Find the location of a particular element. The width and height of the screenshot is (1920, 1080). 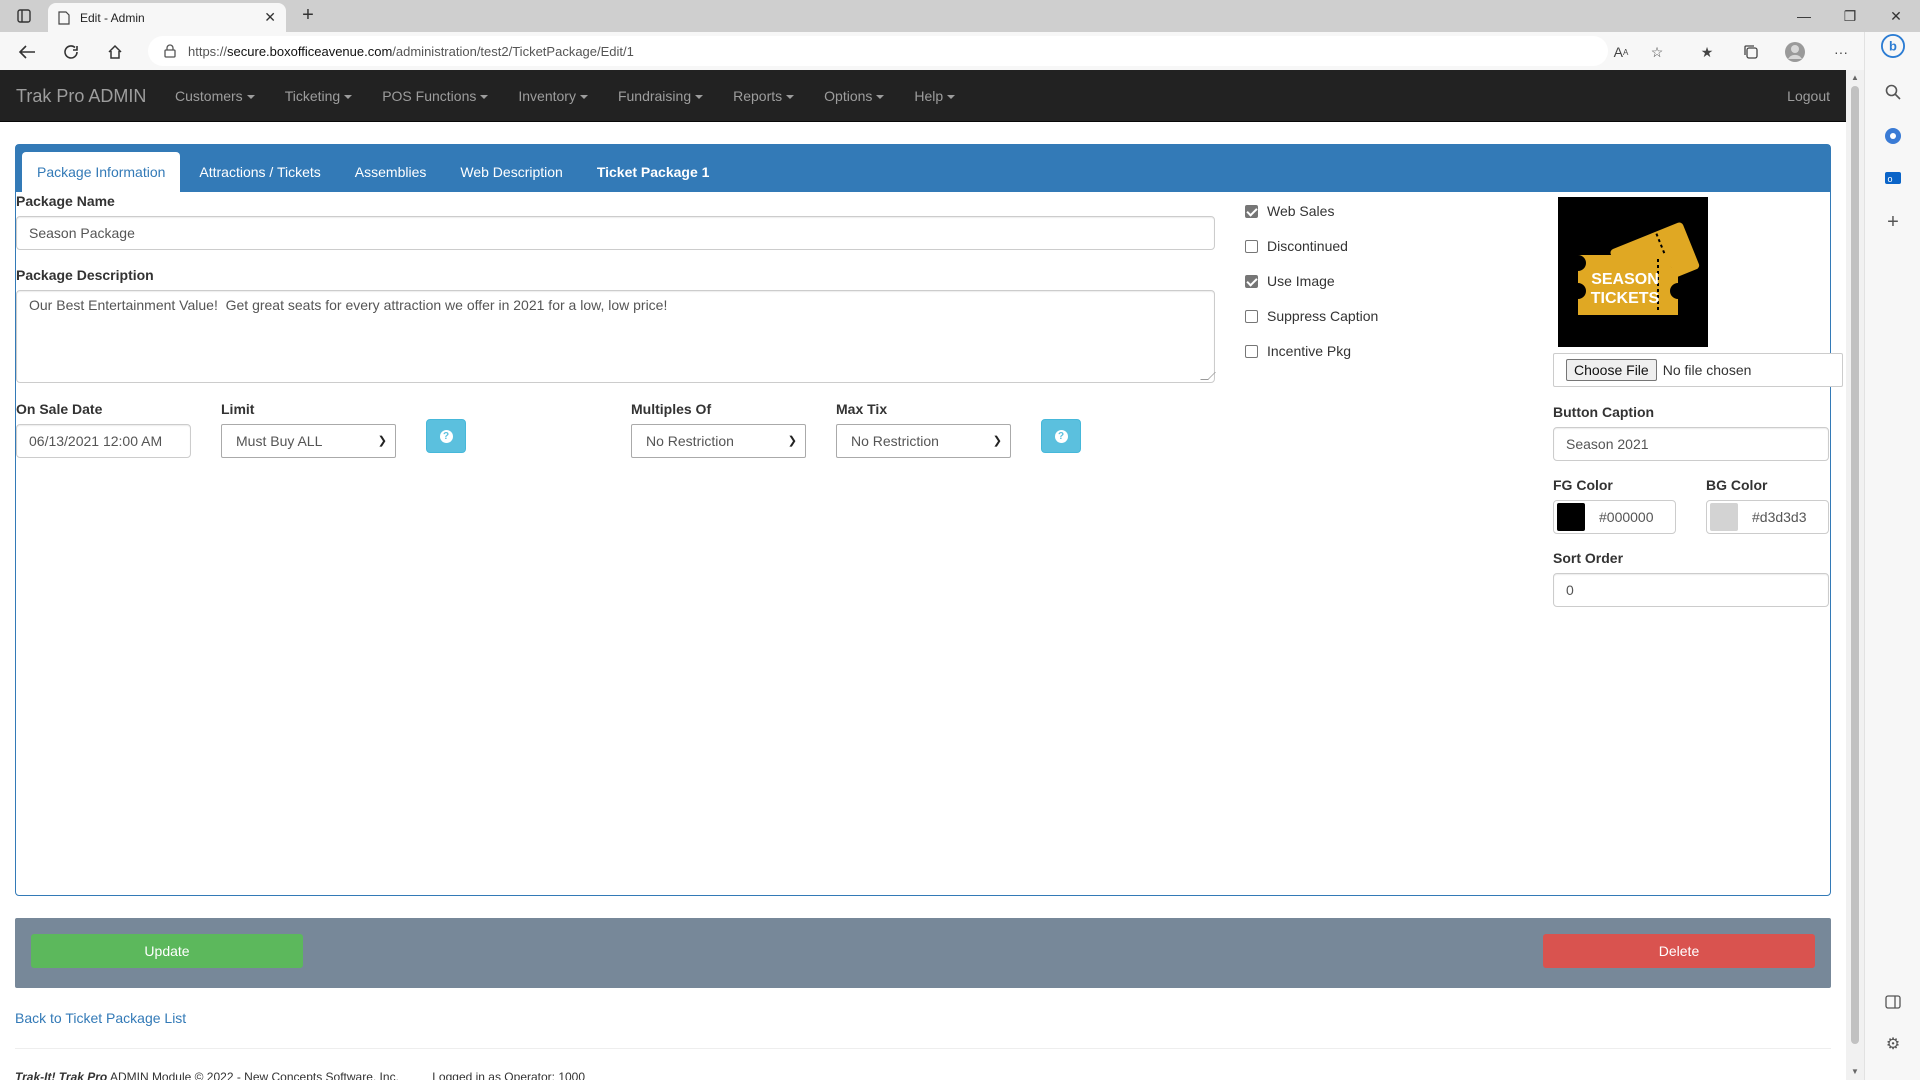

sort-order-label: Sort Order is located at coordinates (1588, 558).